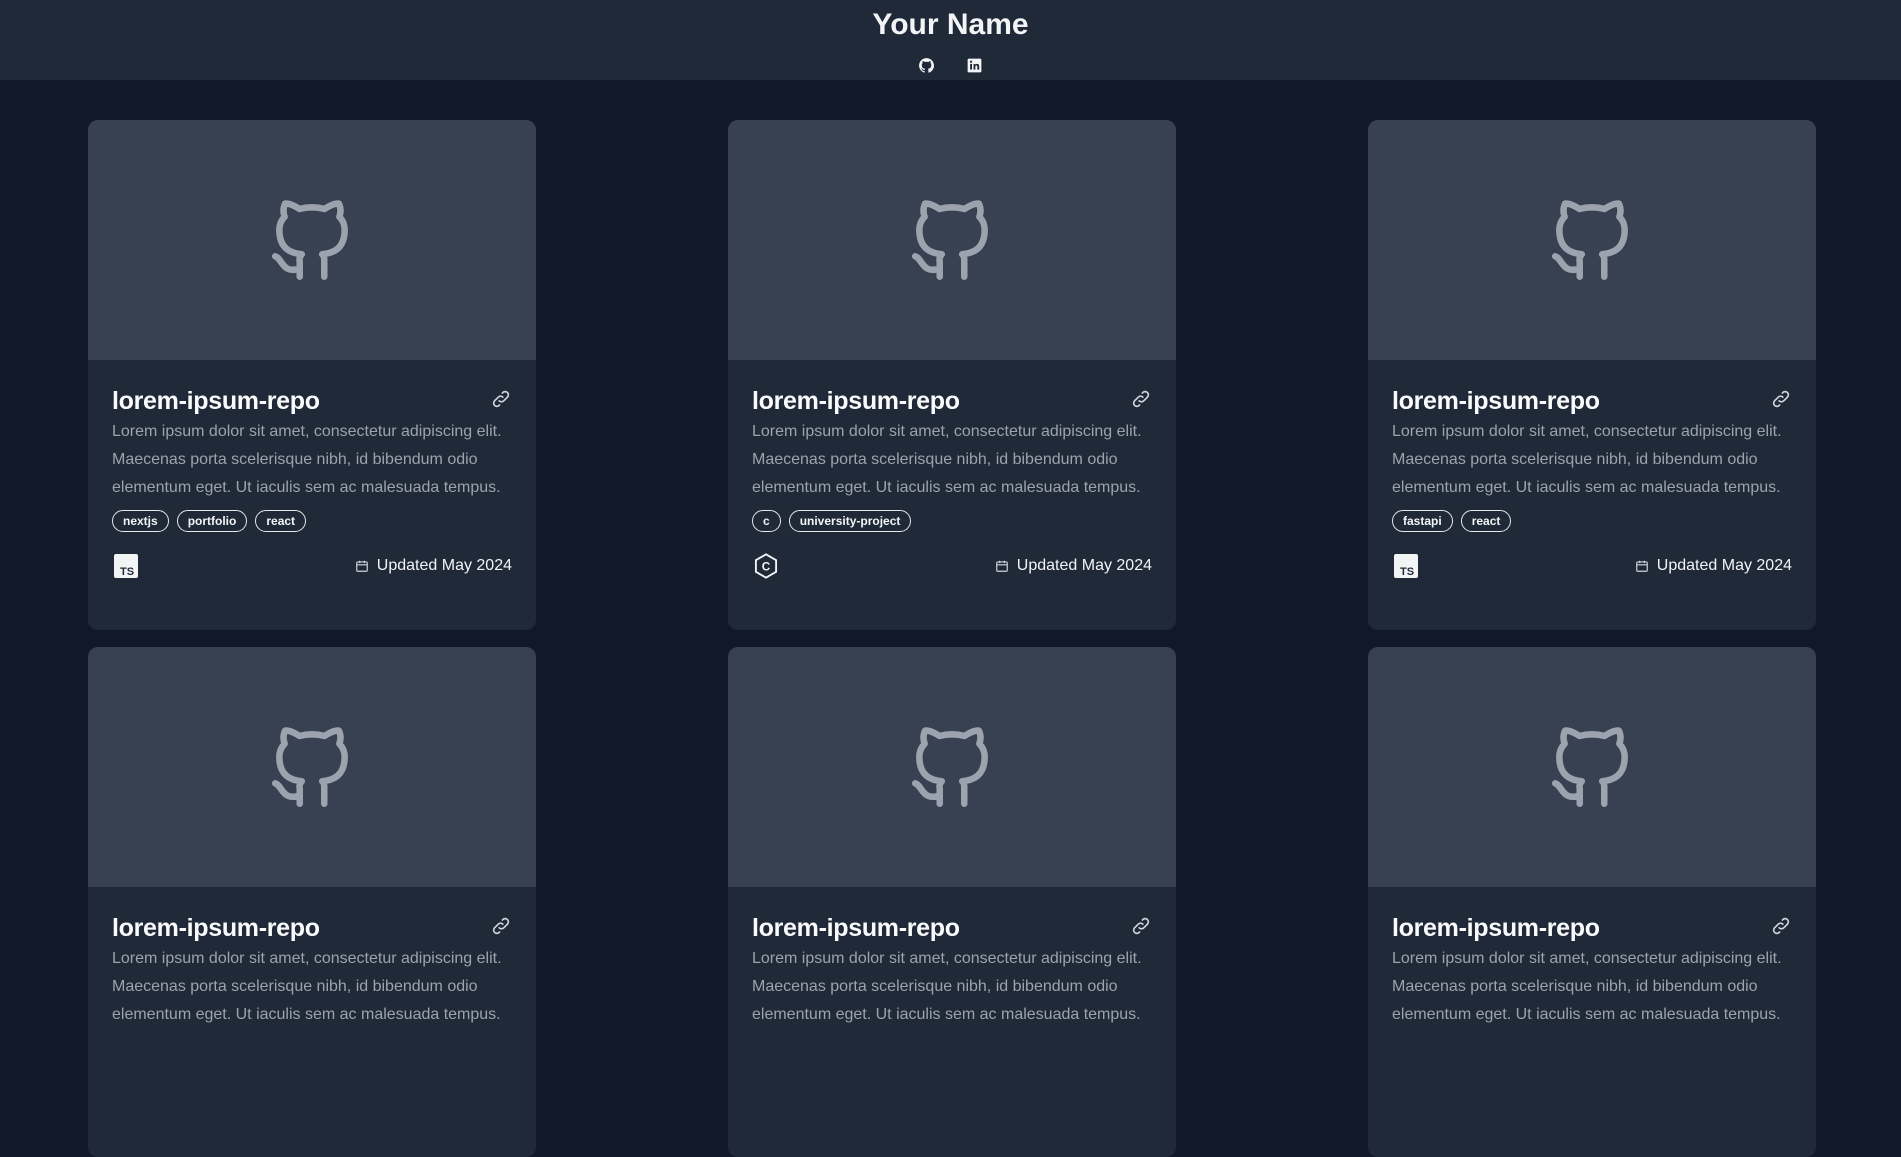 Image resolution: width=1901 pixels, height=1157 pixels. I want to click on site-title: Your Name, so click(950, 24).